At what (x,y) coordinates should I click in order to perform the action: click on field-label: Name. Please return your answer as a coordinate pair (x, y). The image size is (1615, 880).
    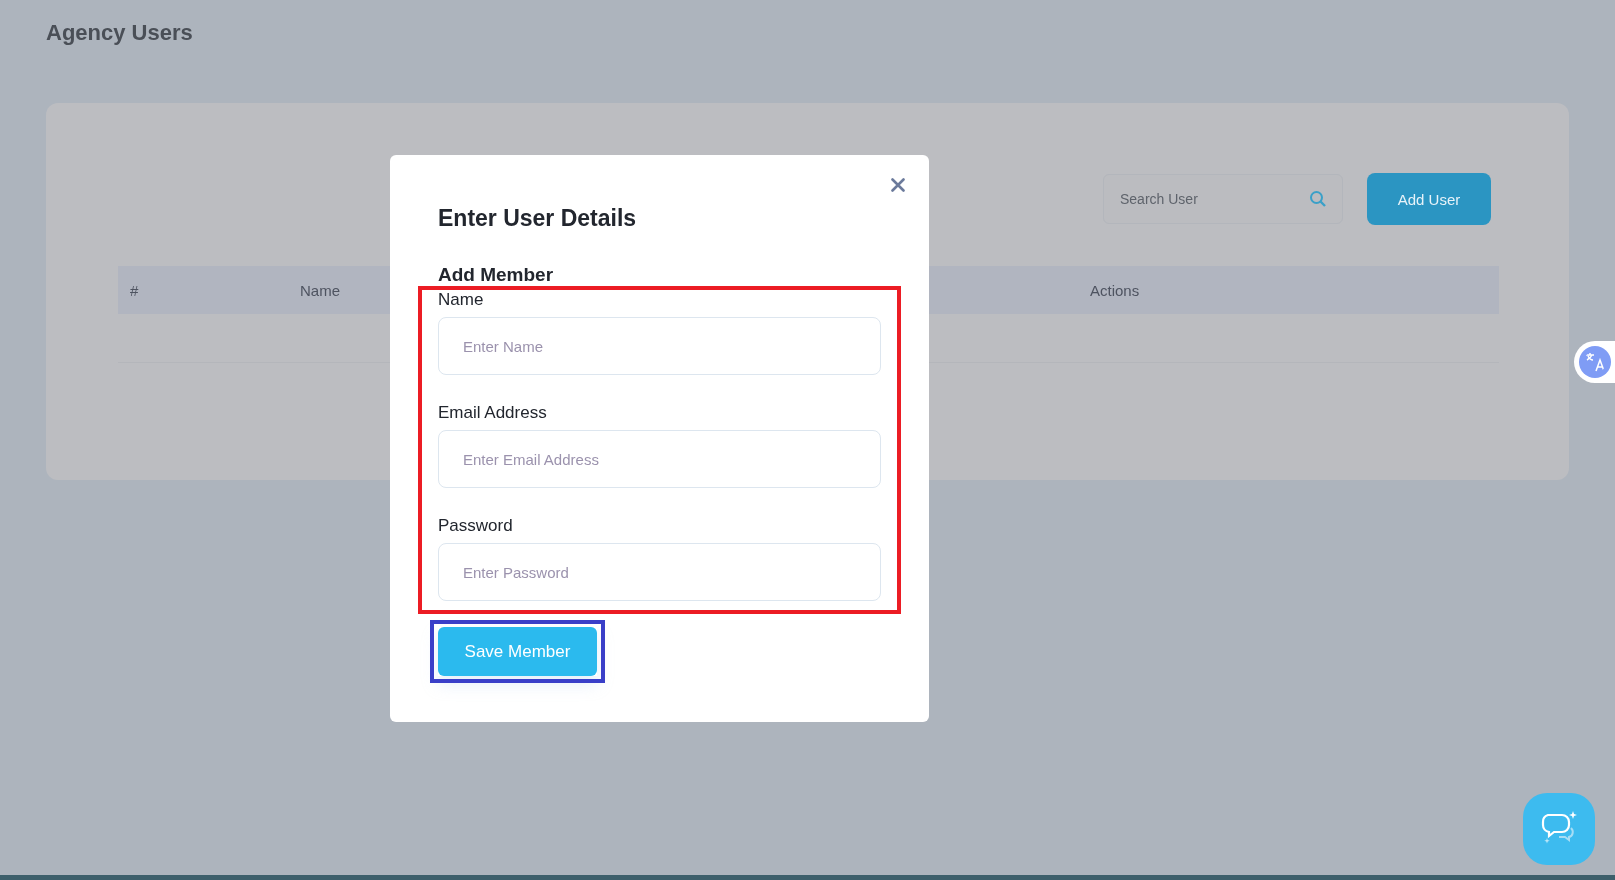
    Looking at the image, I should click on (461, 300).